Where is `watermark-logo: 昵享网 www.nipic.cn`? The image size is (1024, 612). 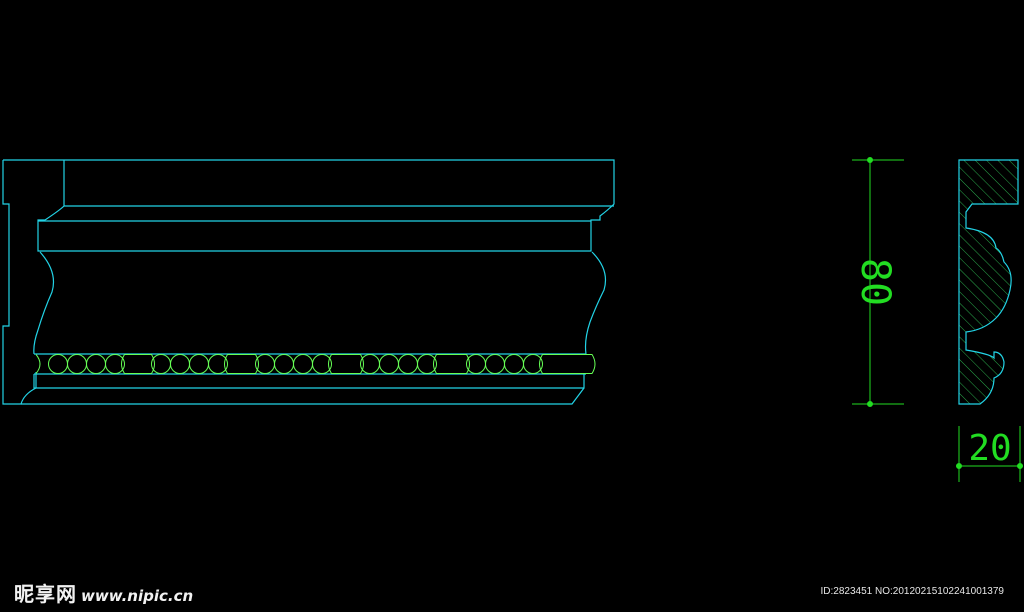 watermark-logo: 昵享网 www.nipic.cn is located at coordinates (103, 592).